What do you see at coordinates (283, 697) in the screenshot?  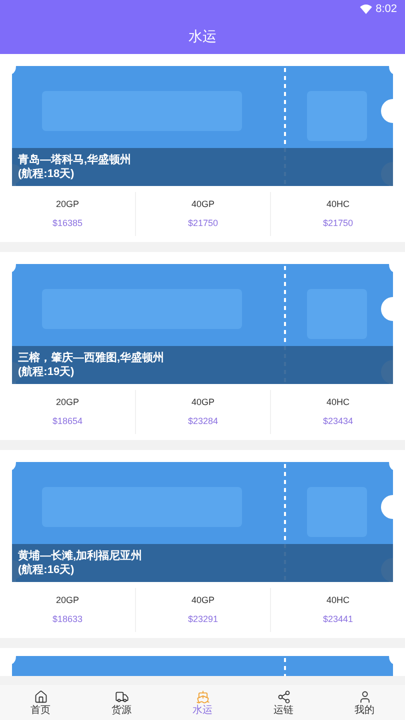 I see `share-icon` at bounding box center [283, 697].